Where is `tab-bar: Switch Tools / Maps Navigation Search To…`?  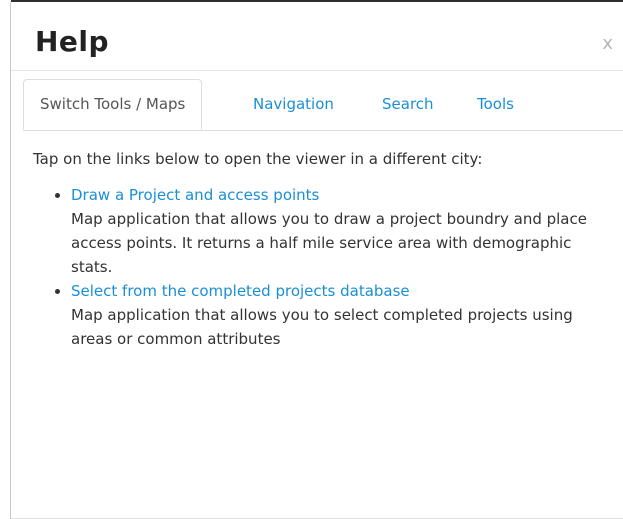 tab-bar: Switch Tools / Maps Navigation Search To… is located at coordinates (323, 105).